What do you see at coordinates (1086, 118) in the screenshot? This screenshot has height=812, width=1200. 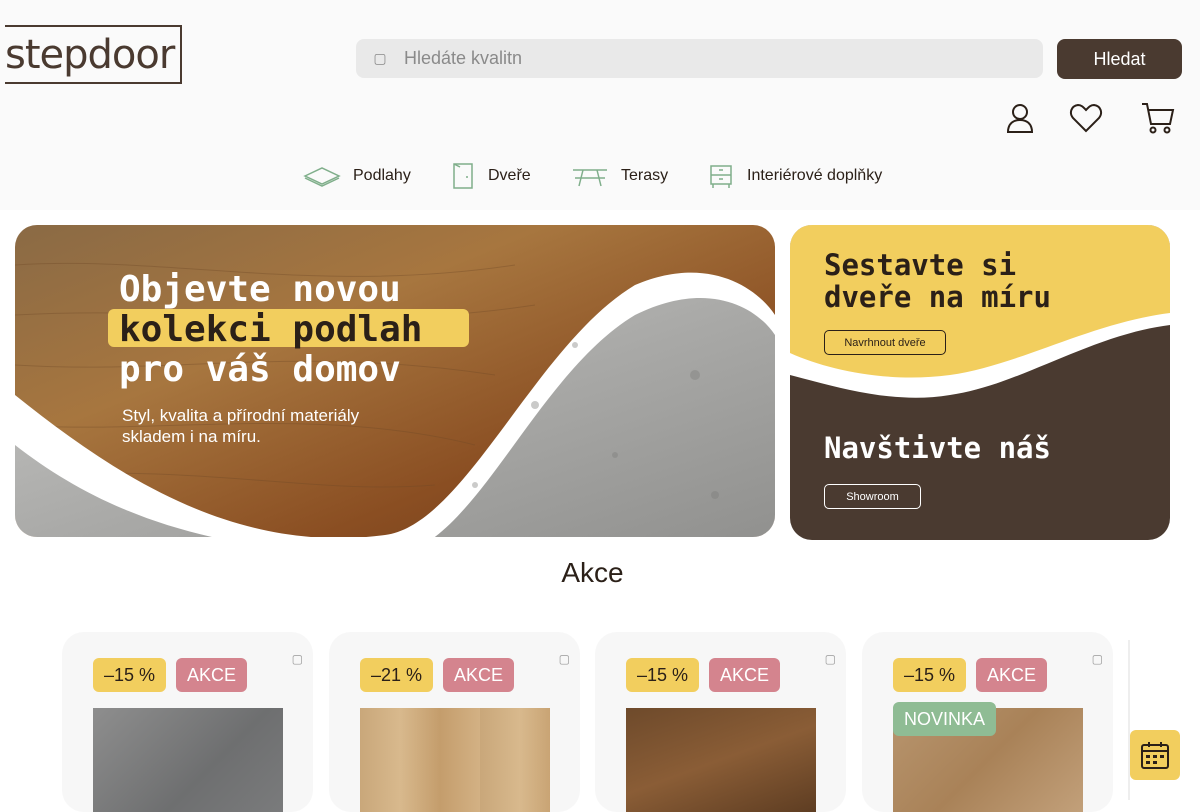 I see `heart-icon` at bounding box center [1086, 118].